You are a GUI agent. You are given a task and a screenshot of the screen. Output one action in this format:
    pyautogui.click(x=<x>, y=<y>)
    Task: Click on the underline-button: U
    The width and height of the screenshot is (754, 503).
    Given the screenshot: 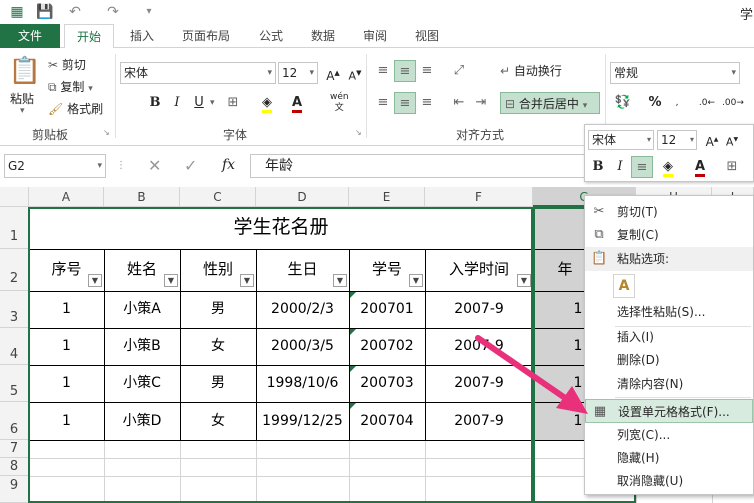 What is the action you would take?
    pyautogui.click(x=199, y=103)
    